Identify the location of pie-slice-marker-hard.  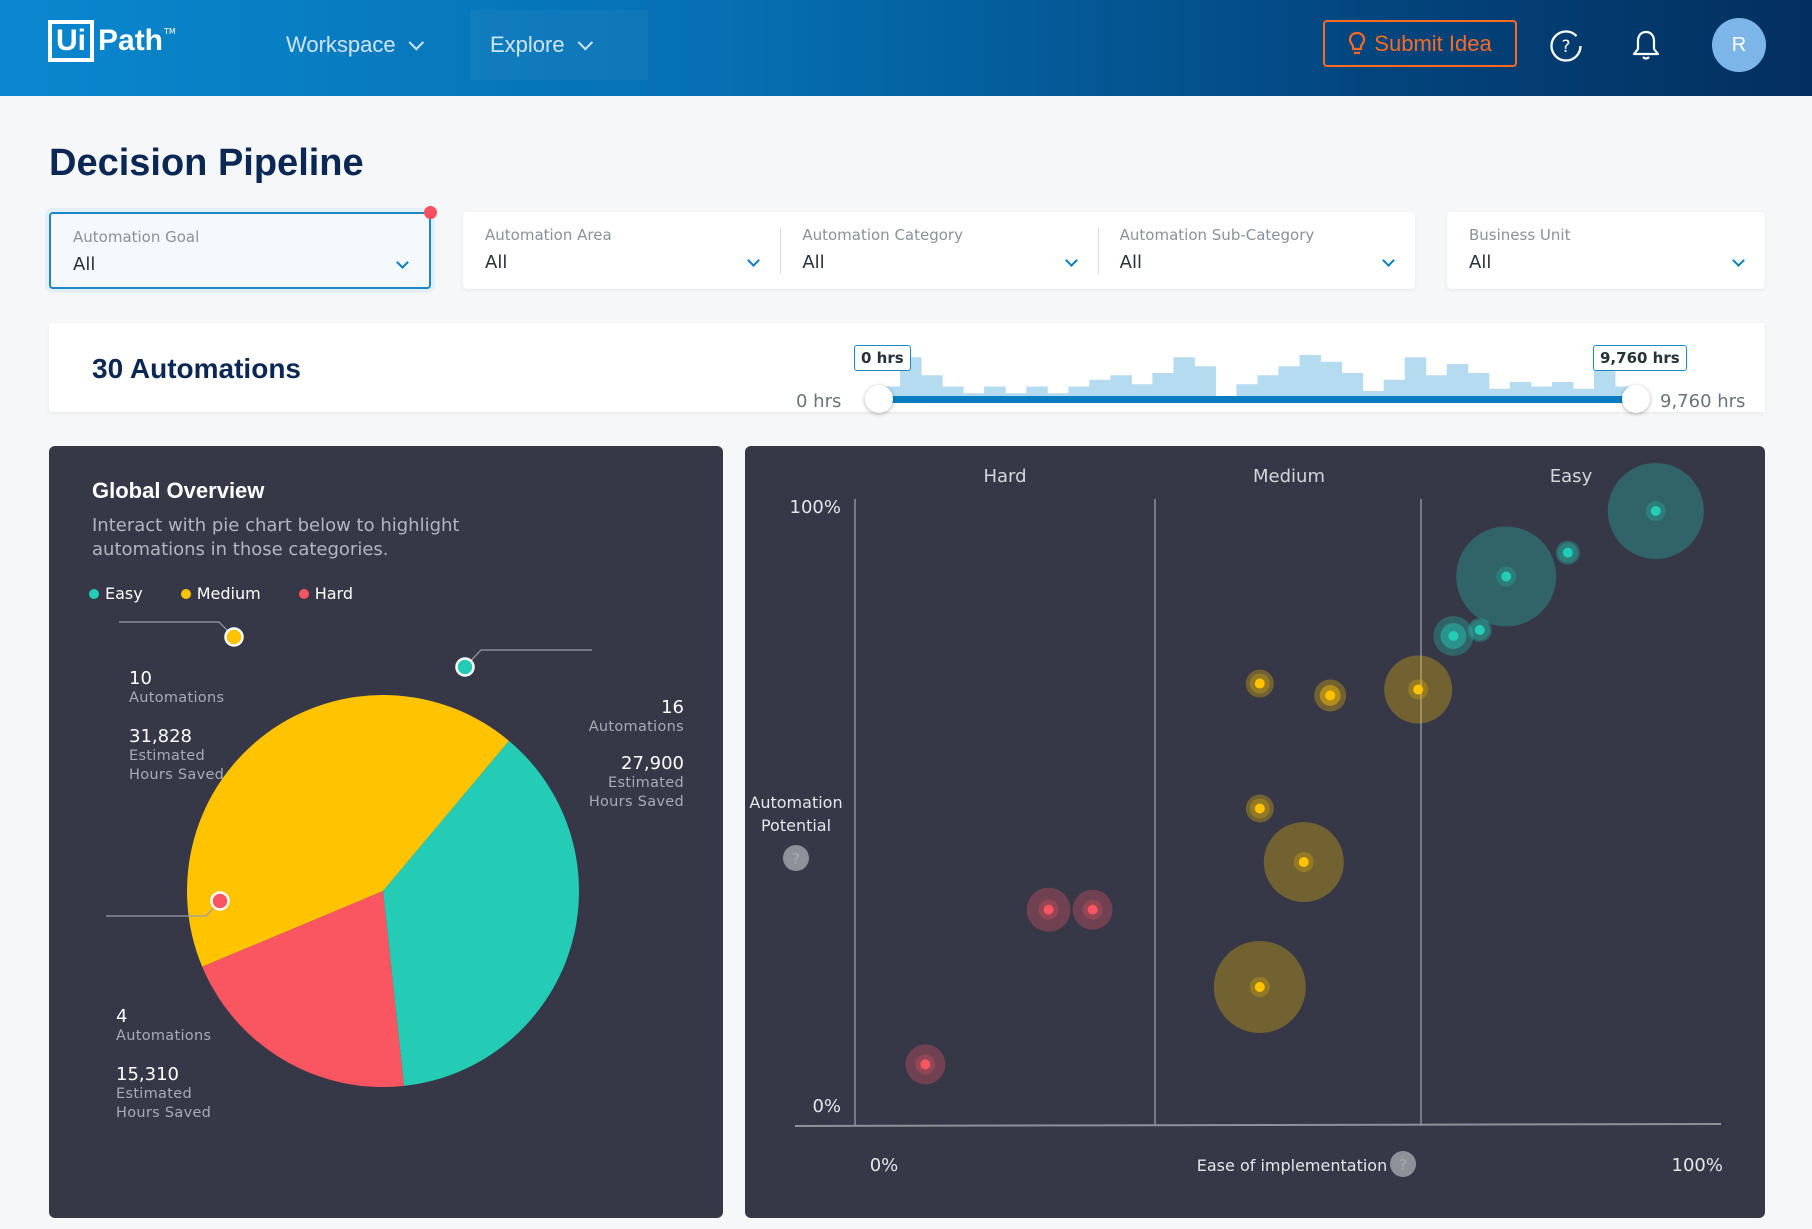
(220, 901).